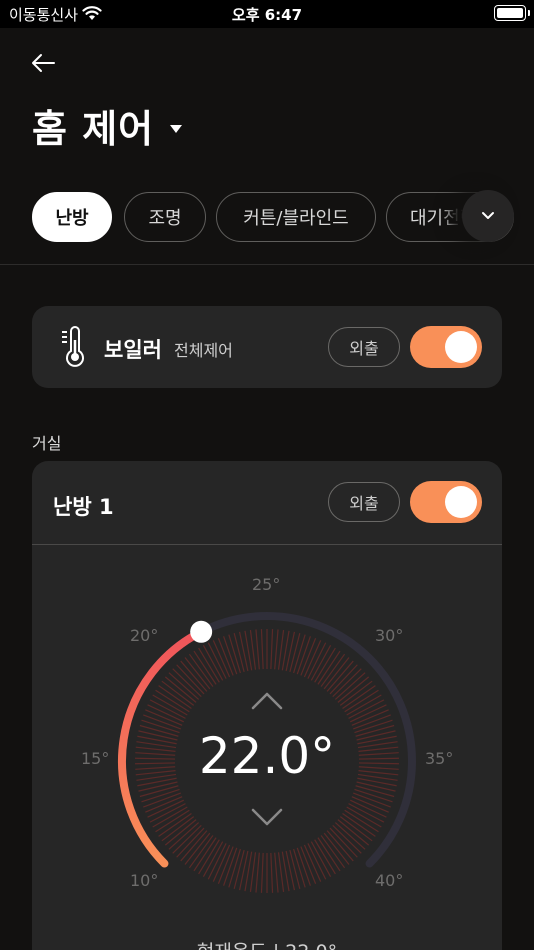 This screenshot has height=950, width=534. What do you see at coordinates (267, 817) in the screenshot?
I see `temperature-down-button` at bounding box center [267, 817].